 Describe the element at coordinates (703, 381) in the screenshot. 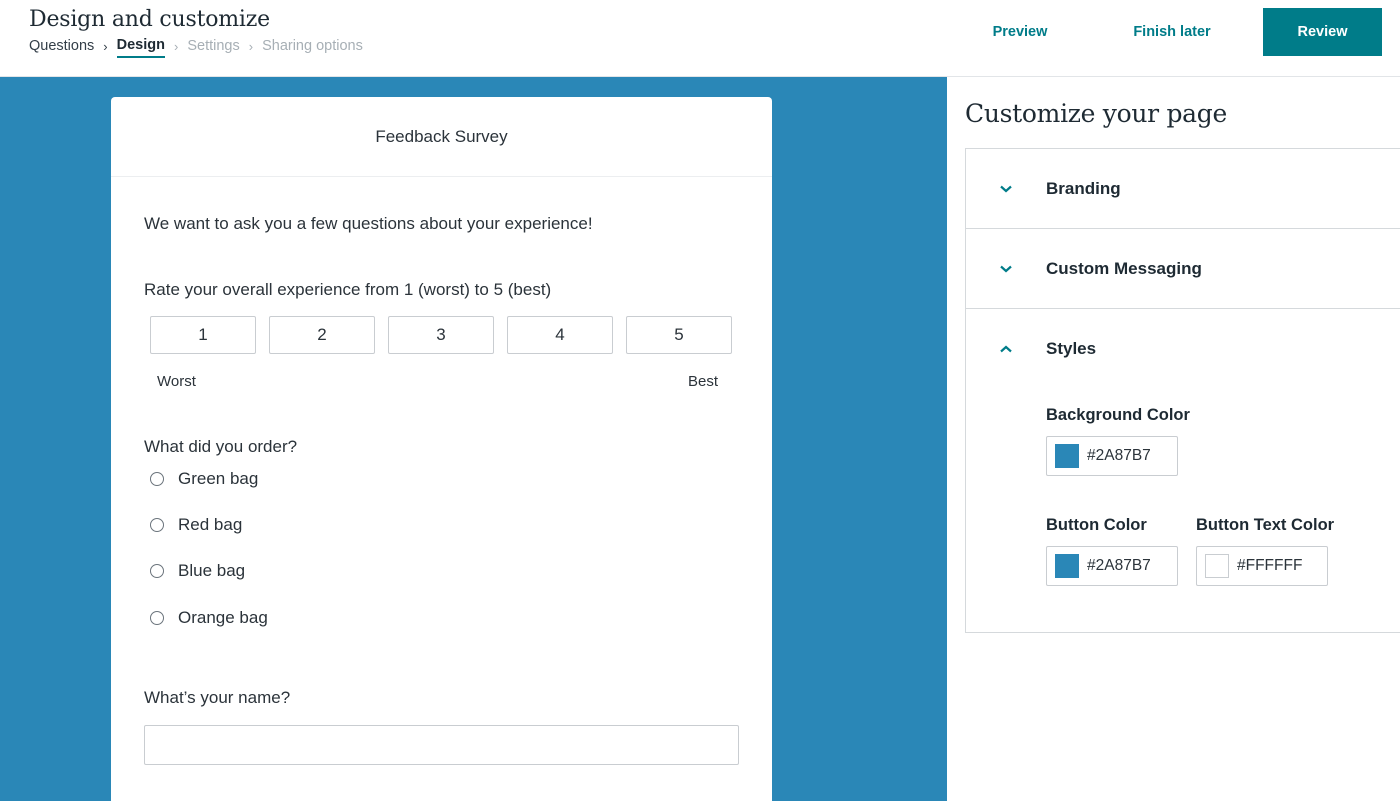

I see `rating-high-label: Best` at that location.